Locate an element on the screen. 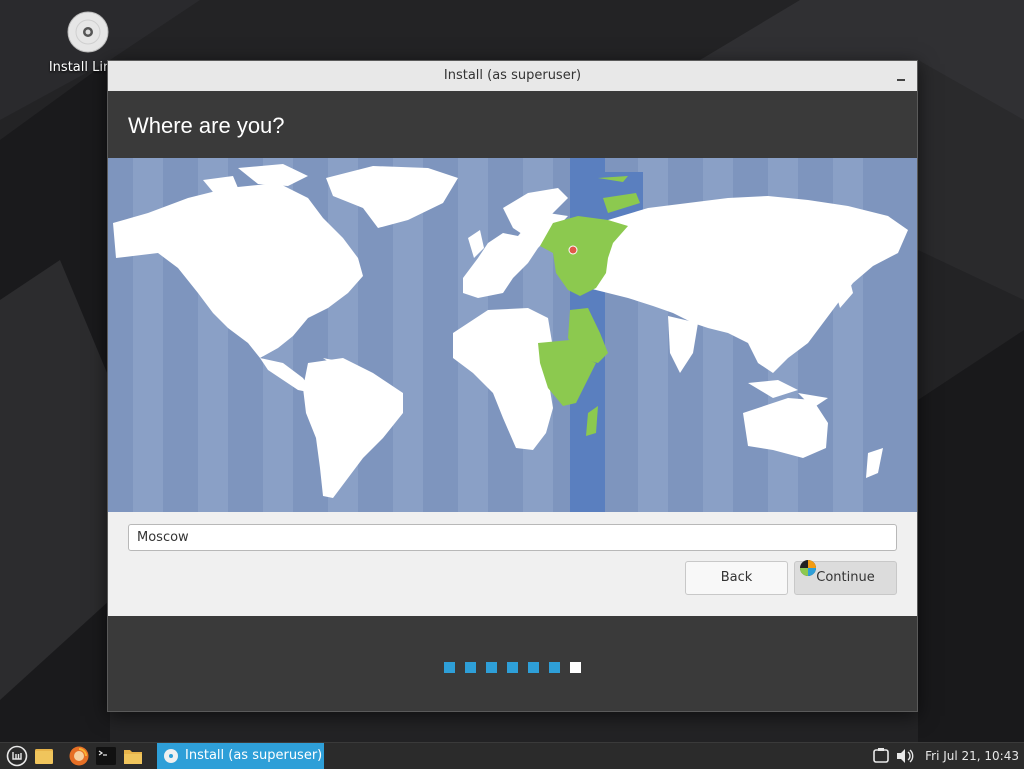 The image size is (1024, 769). taskbar: Install (as superuser) Fri Jul 21, 10:43 is located at coordinates (512, 755).